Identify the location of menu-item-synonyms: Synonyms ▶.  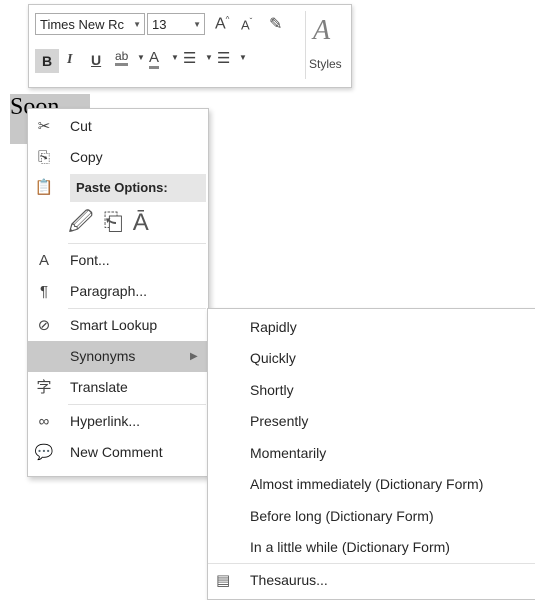
(118, 356).